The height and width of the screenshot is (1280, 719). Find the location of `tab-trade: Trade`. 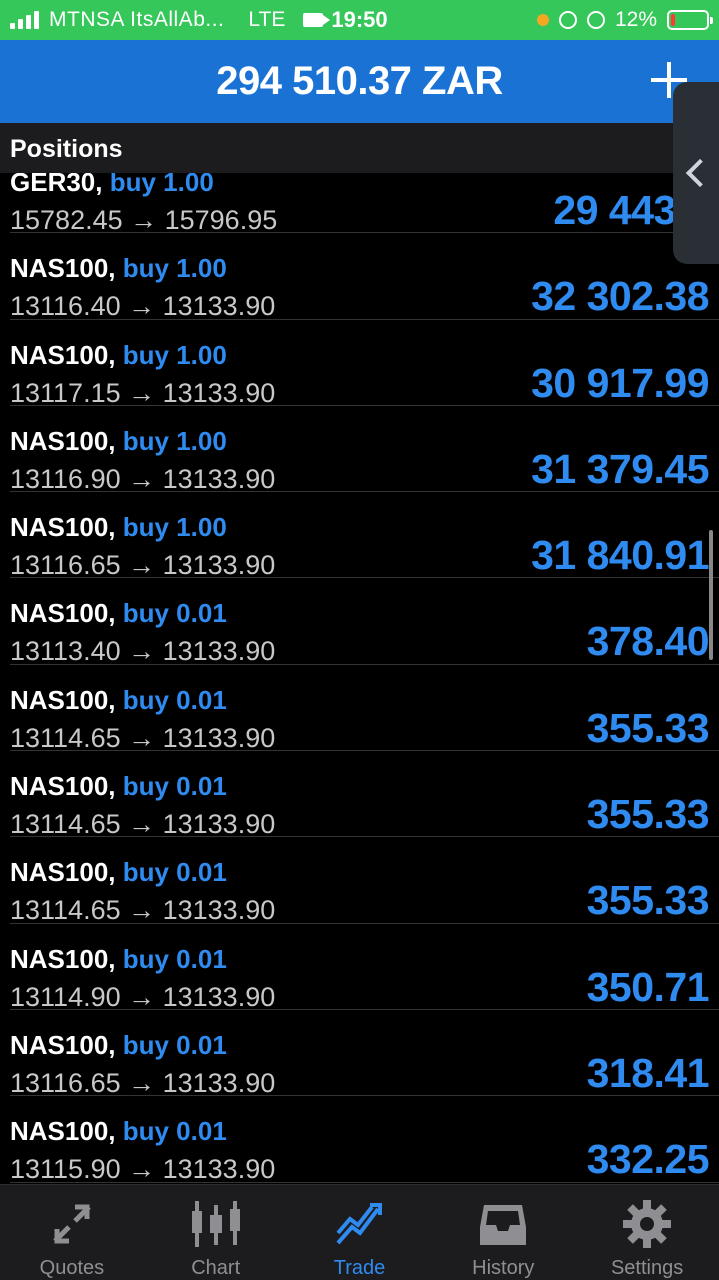

tab-trade: Trade is located at coordinates (360, 1232).